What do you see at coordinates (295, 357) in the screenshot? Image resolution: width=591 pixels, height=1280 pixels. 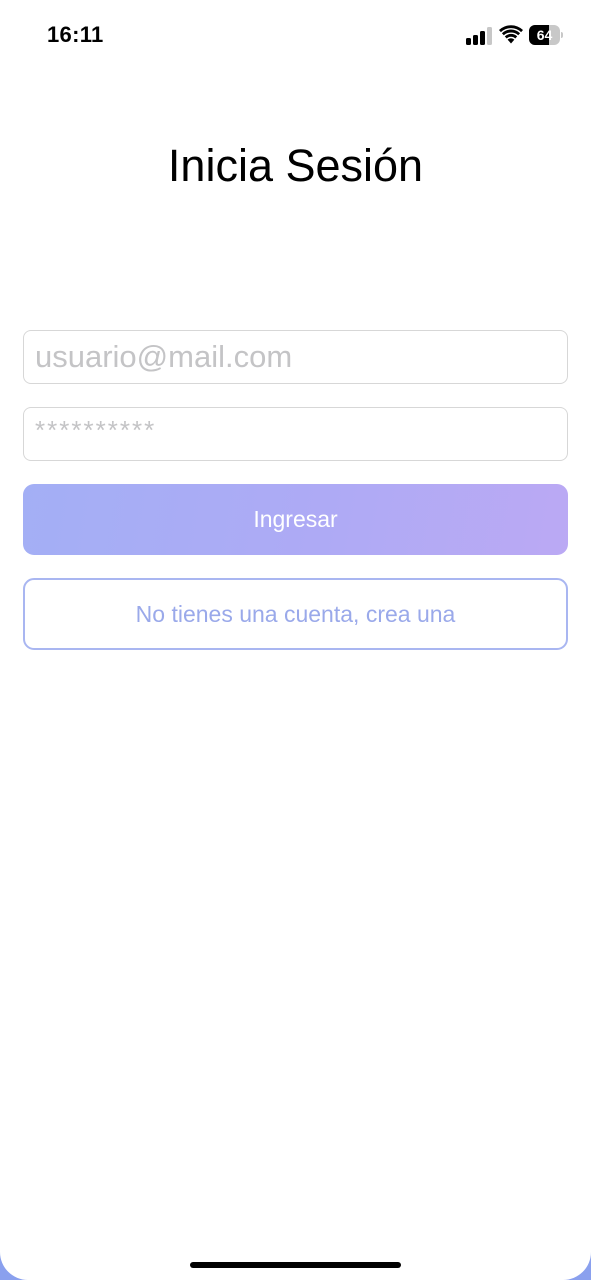 I see `email-field` at bounding box center [295, 357].